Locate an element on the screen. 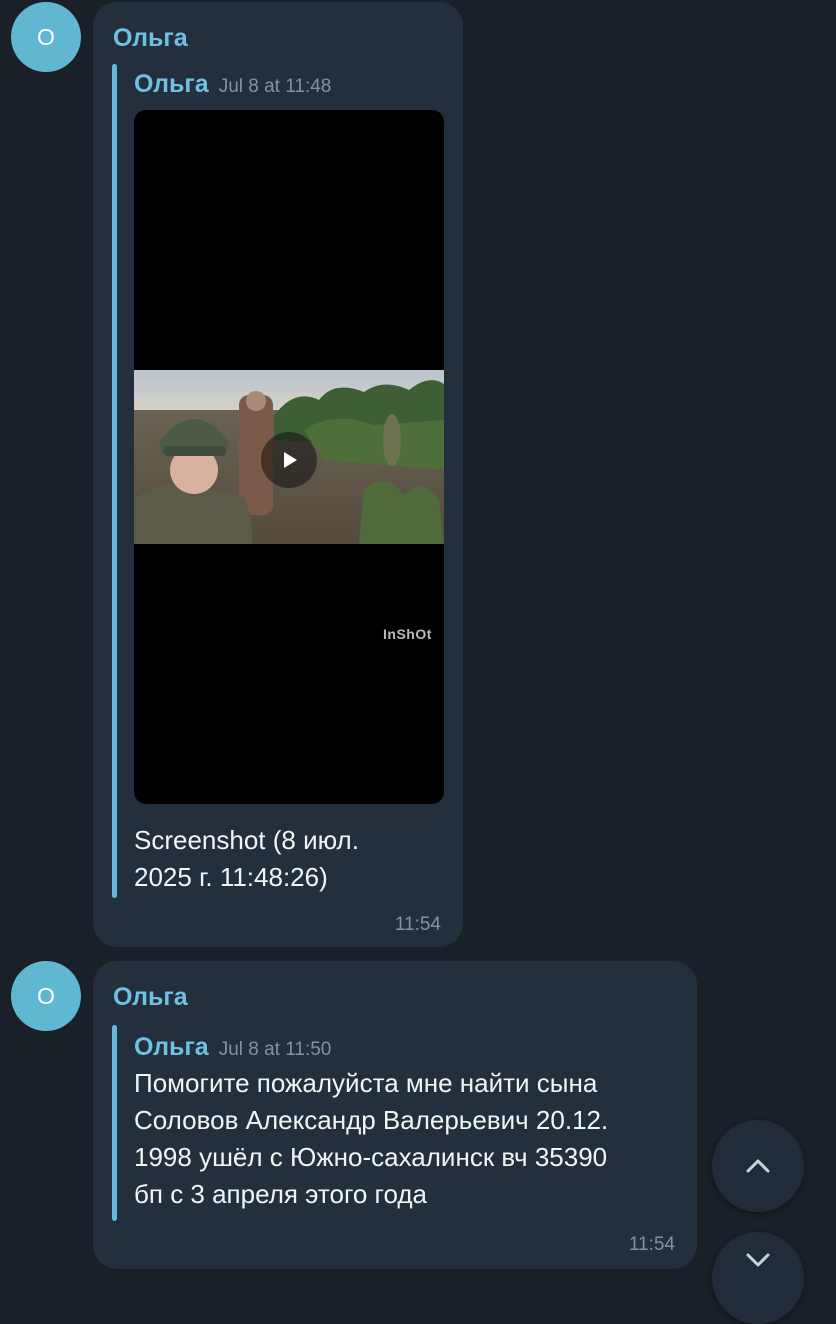 Image resolution: width=836 pixels, height=1324 pixels. forward-header: Ольга Jul 8 at 11:48 is located at coordinates (232, 84).